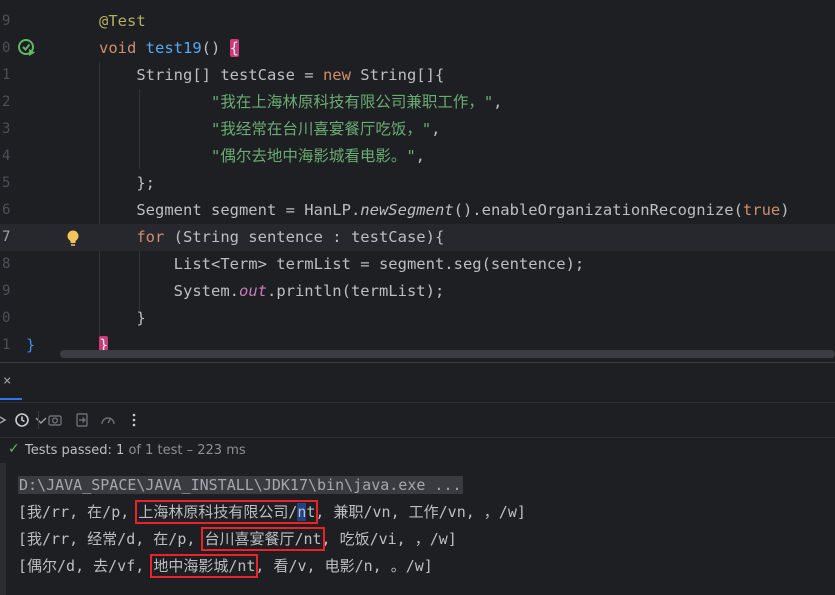  Describe the element at coordinates (82, 420) in the screenshot. I see `import-tests-icon` at that location.